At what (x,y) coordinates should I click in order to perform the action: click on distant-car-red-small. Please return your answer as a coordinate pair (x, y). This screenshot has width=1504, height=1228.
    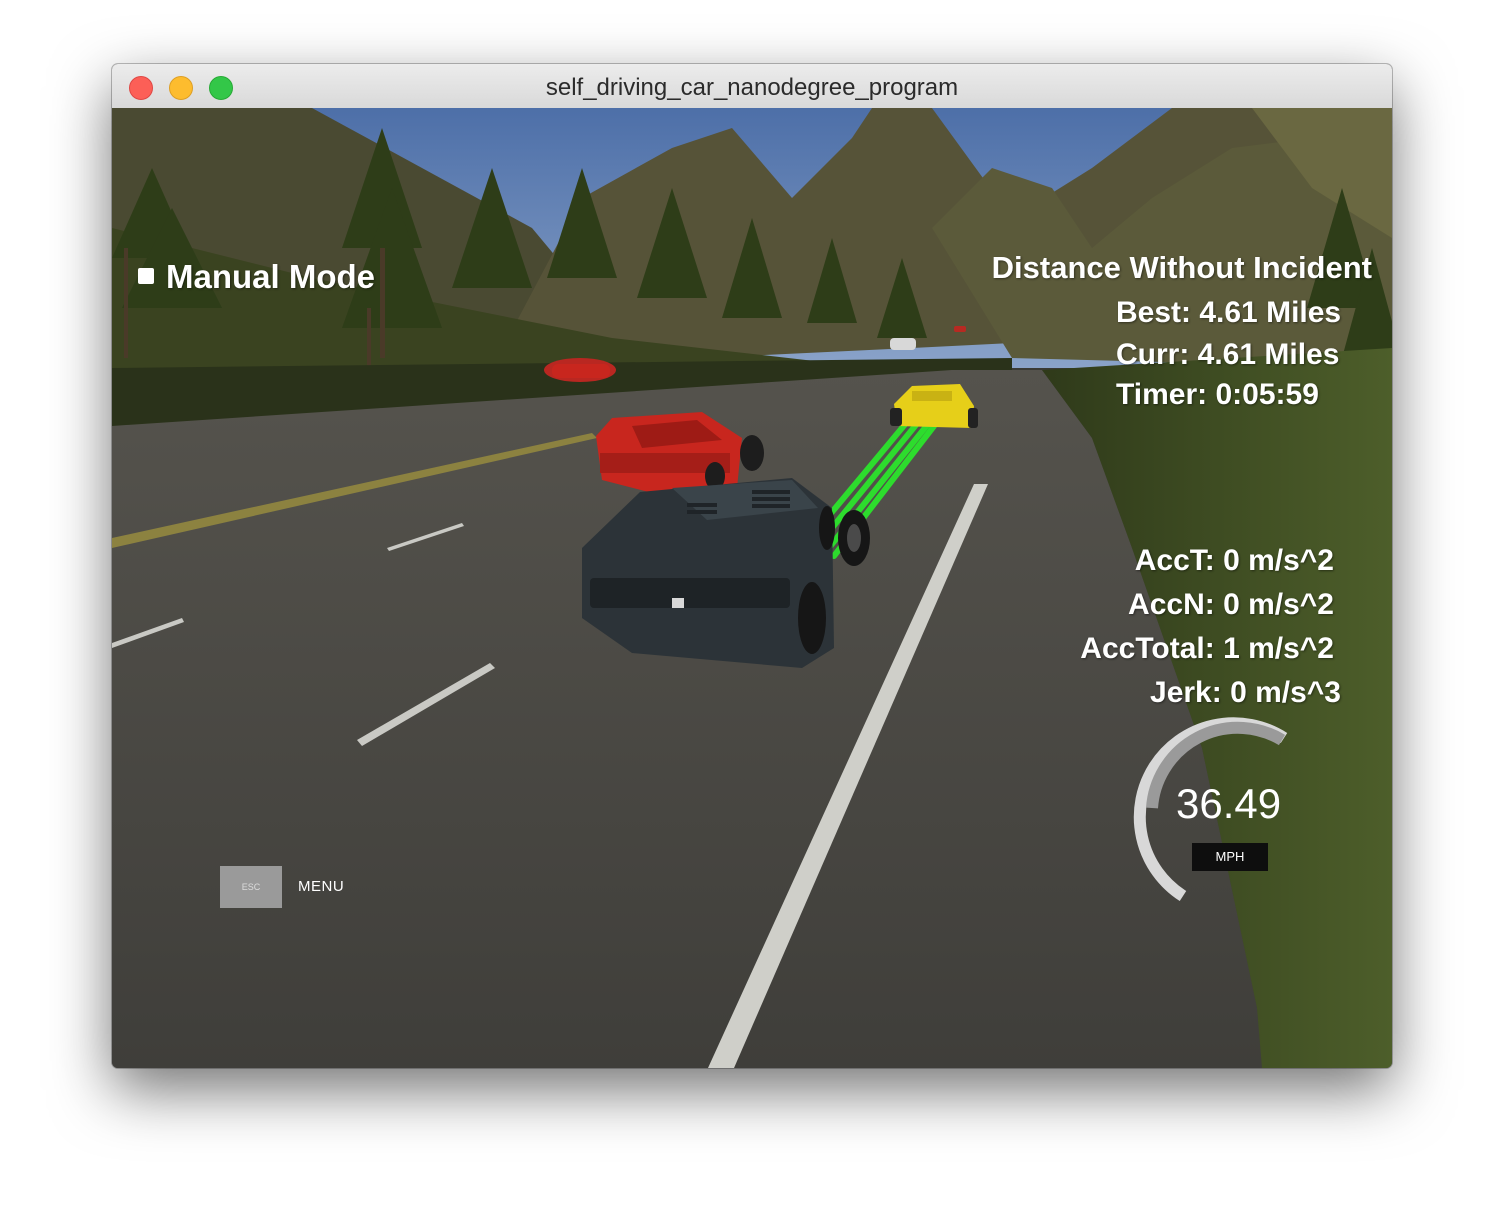
    Looking at the image, I should click on (960, 329).